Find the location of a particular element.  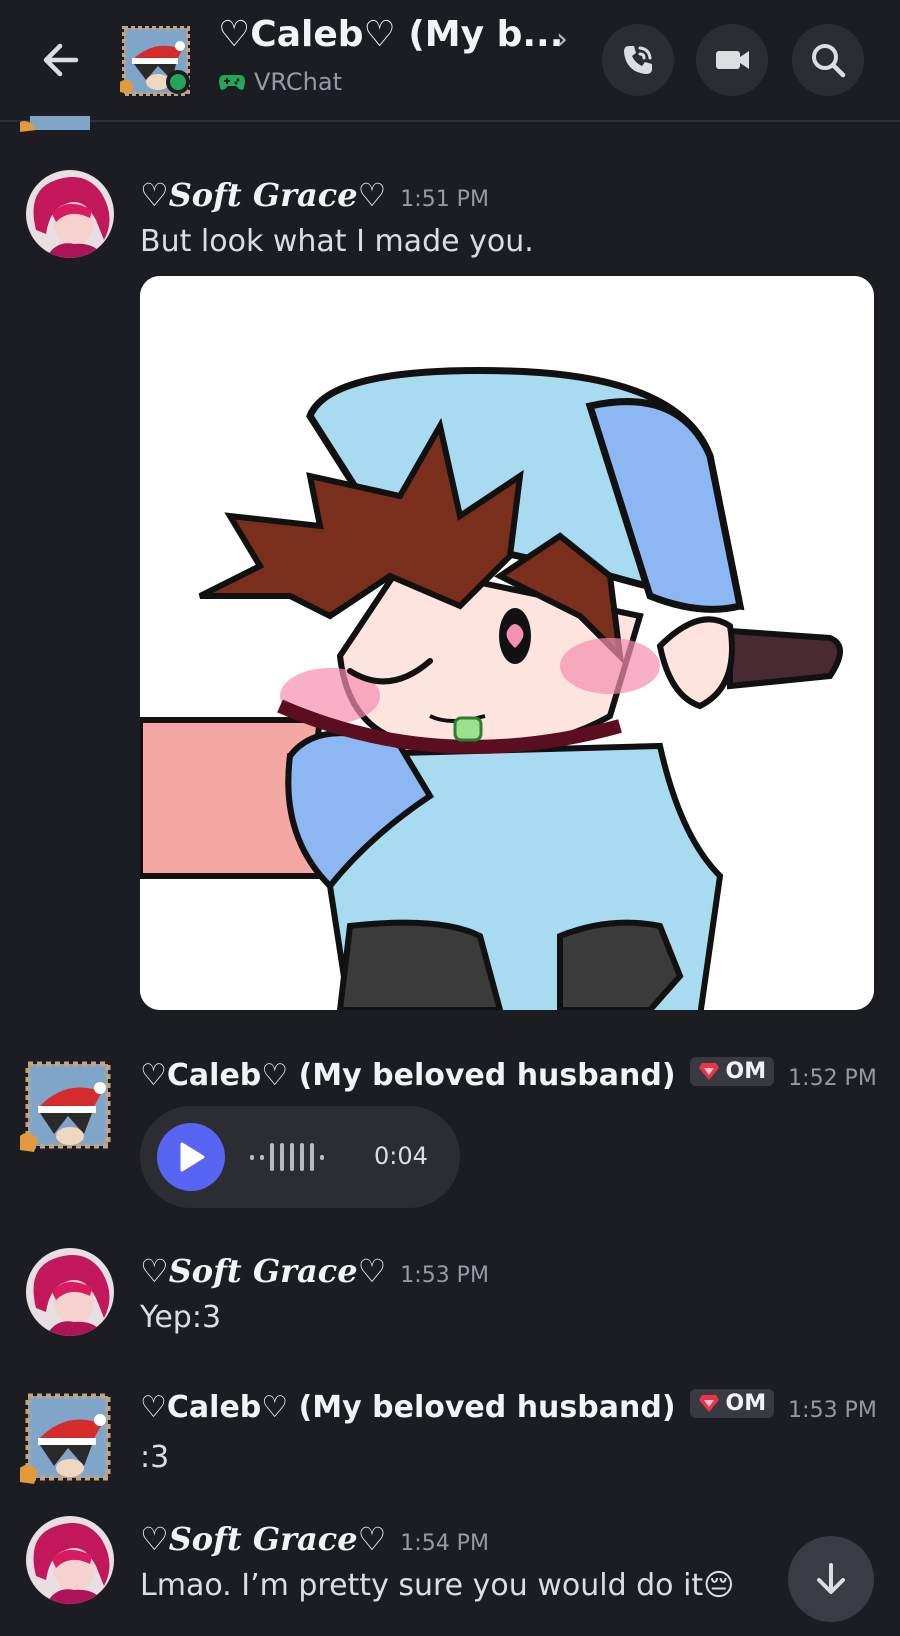

video-call-button is located at coordinates (732, 60).